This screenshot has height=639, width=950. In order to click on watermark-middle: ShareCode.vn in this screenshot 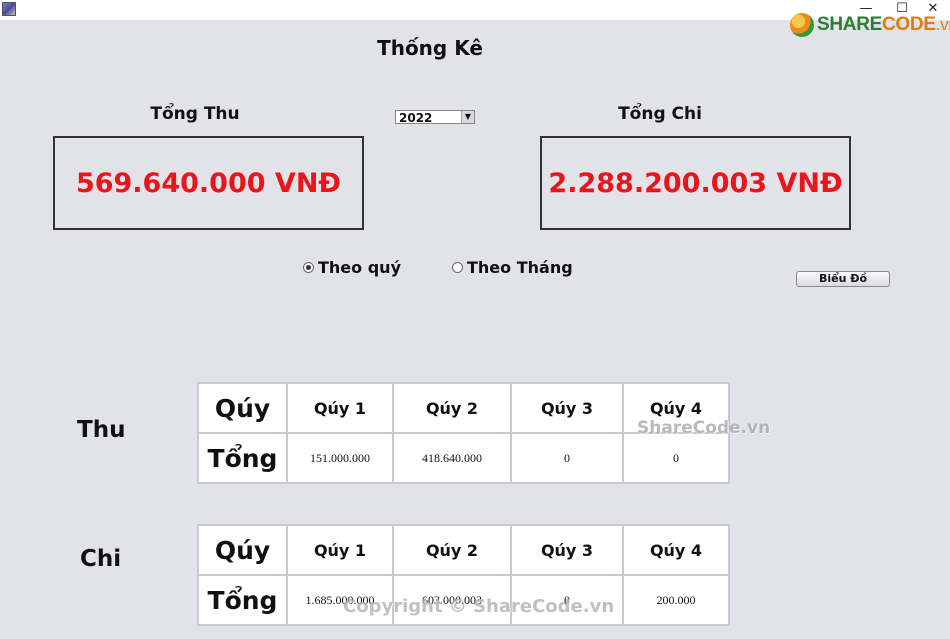, I will do `click(704, 428)`.